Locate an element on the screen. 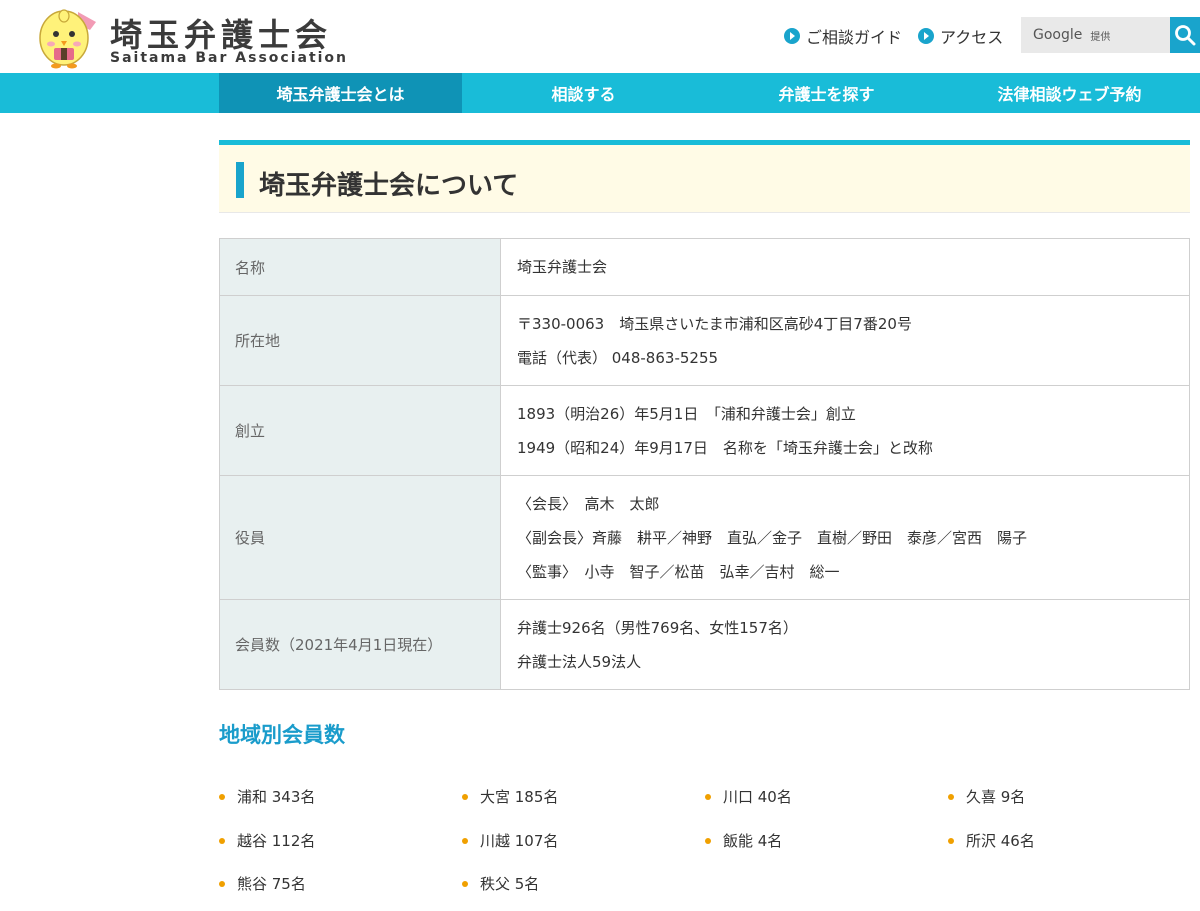 Image resolution: width=1200 pixels, height=911 pixels. info-line: 1893（明治26）年5月1日 「浦和弁護士会」創立 is located at coordinates (686, 413).